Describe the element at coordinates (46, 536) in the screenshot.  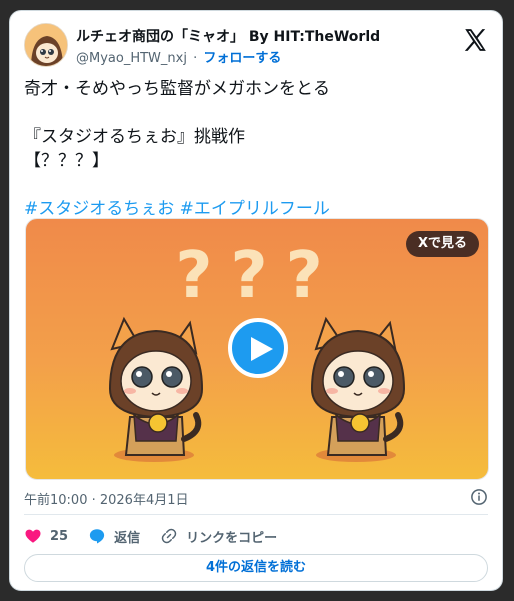
I see `like-button: 25` at that location.